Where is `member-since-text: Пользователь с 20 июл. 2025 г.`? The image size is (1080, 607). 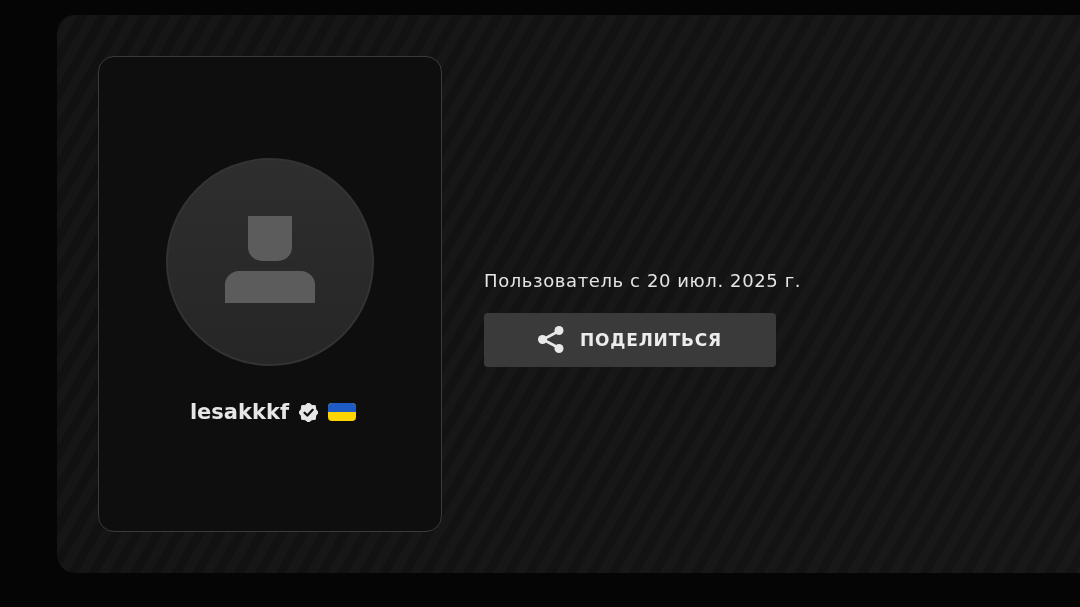
member-since-text: Пользователь с 20 июл. 2025 г. is located at coordinates (643, 280).